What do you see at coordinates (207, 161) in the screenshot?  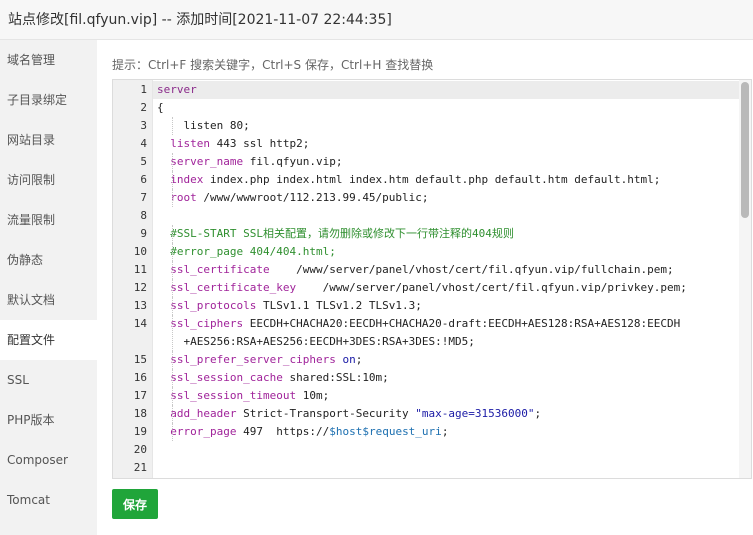 I see `code-token: server_name` at bounding box center [207, 161].